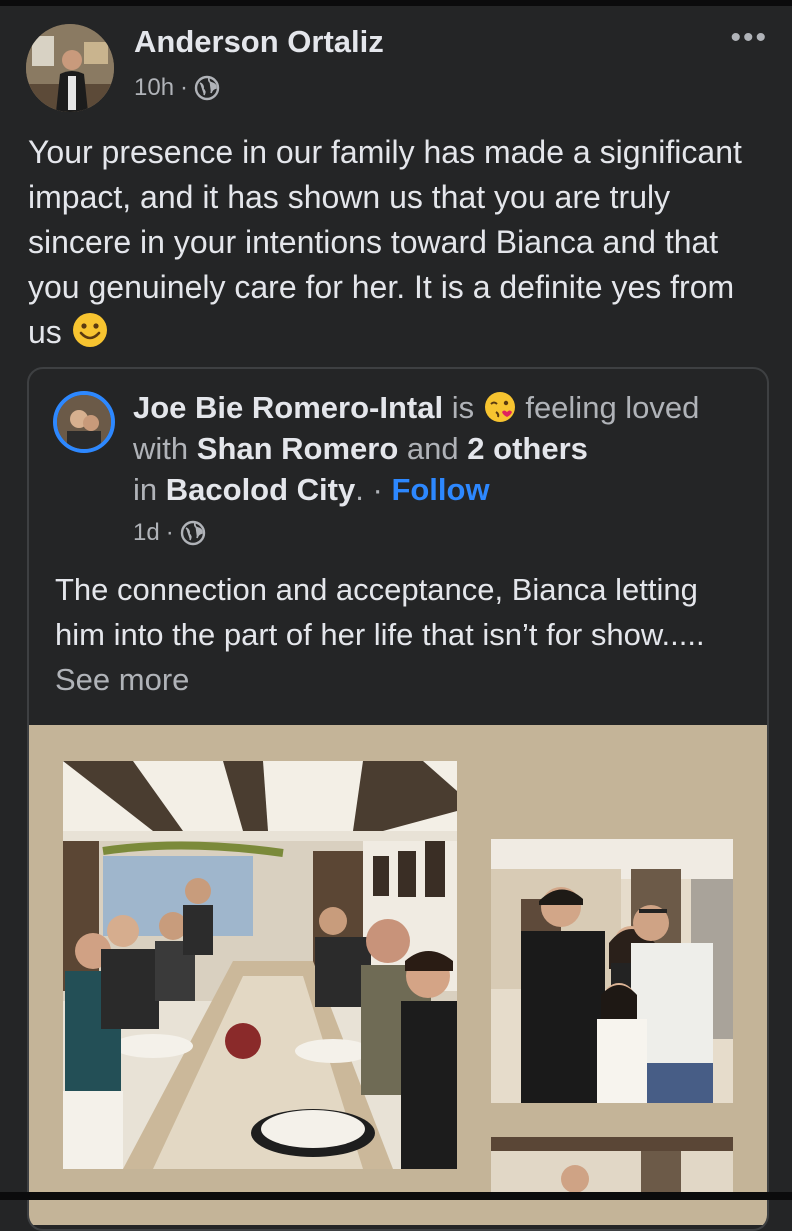  What do you see at coordinates (749, 38) in the screenshot?
I see `more-options-button: •••` at bounding box center [749, 38].